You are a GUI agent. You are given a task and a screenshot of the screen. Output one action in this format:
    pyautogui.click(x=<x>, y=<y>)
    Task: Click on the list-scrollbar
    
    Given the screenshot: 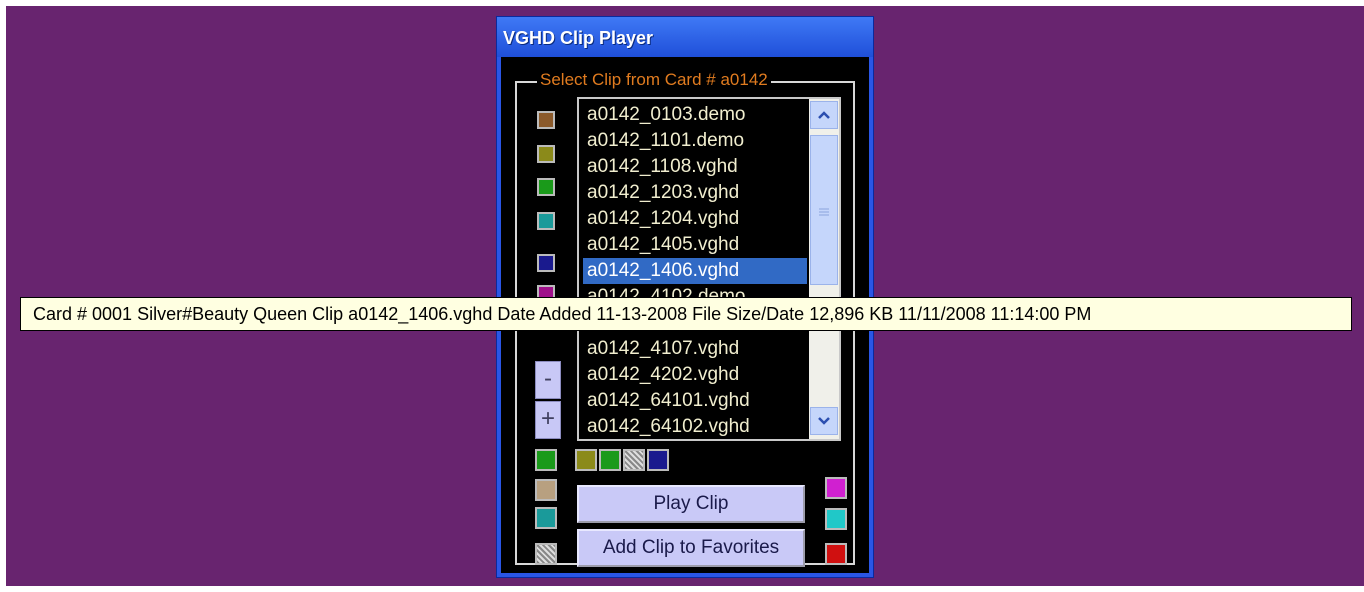 What is the action you would take?
    pyautogui.click(x=824, y=269)
    